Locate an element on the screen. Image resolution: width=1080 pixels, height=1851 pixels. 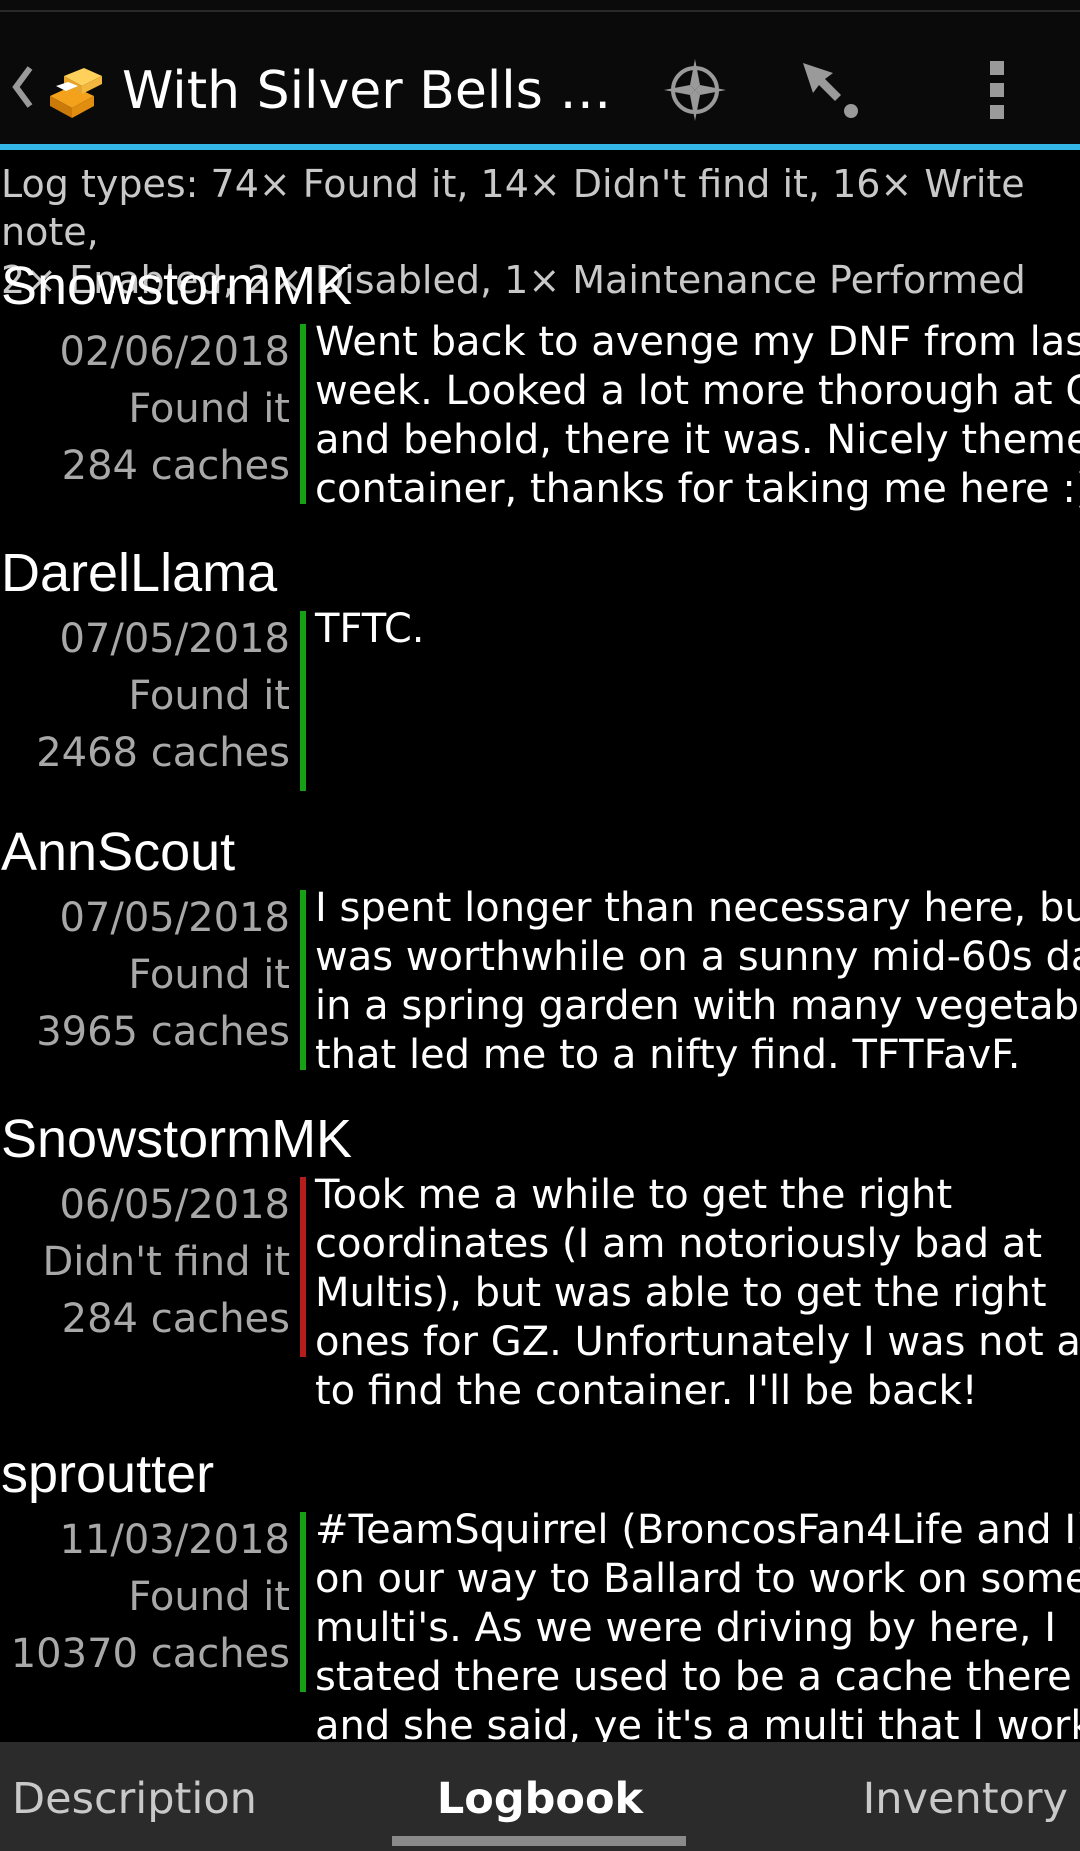
log-meta: 06/05/2018 Didn't find it 284 caches is located at coordinates (145, 1262).